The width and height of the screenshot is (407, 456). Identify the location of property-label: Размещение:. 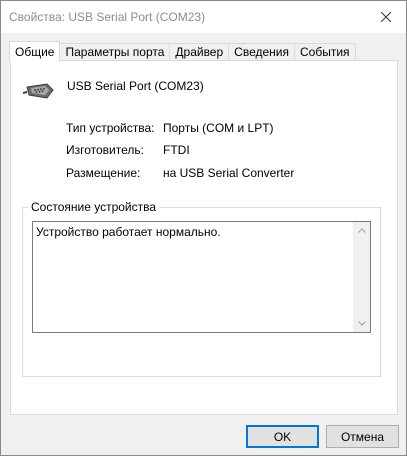
(103, 173).